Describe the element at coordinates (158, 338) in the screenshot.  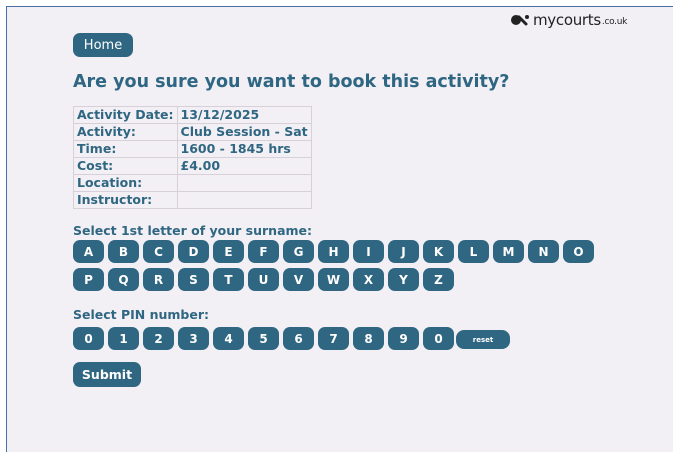
I see `pin-key-2: 2` at that location.